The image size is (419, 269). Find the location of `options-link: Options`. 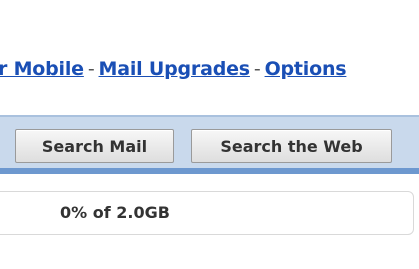

options-link: Options is located at coordinates (306, 69).